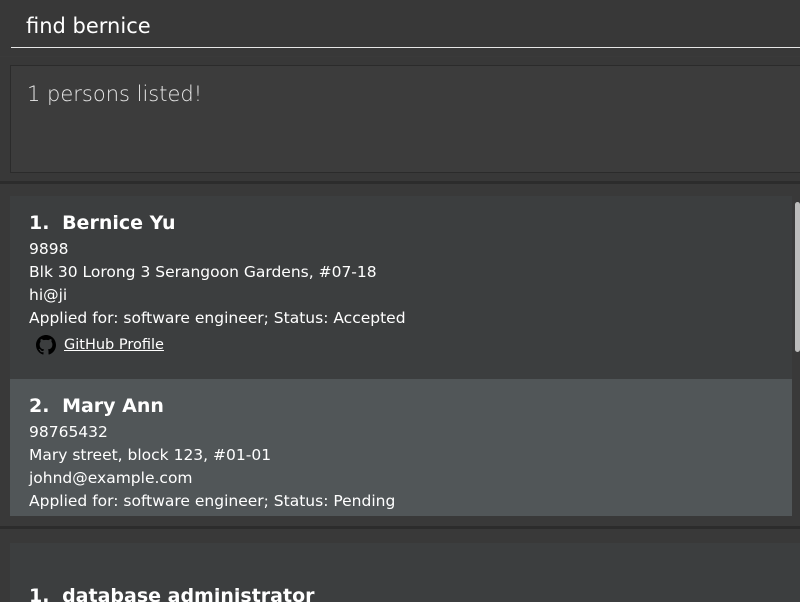  I want to click on person-email: hi@ji, so click(48, 295).